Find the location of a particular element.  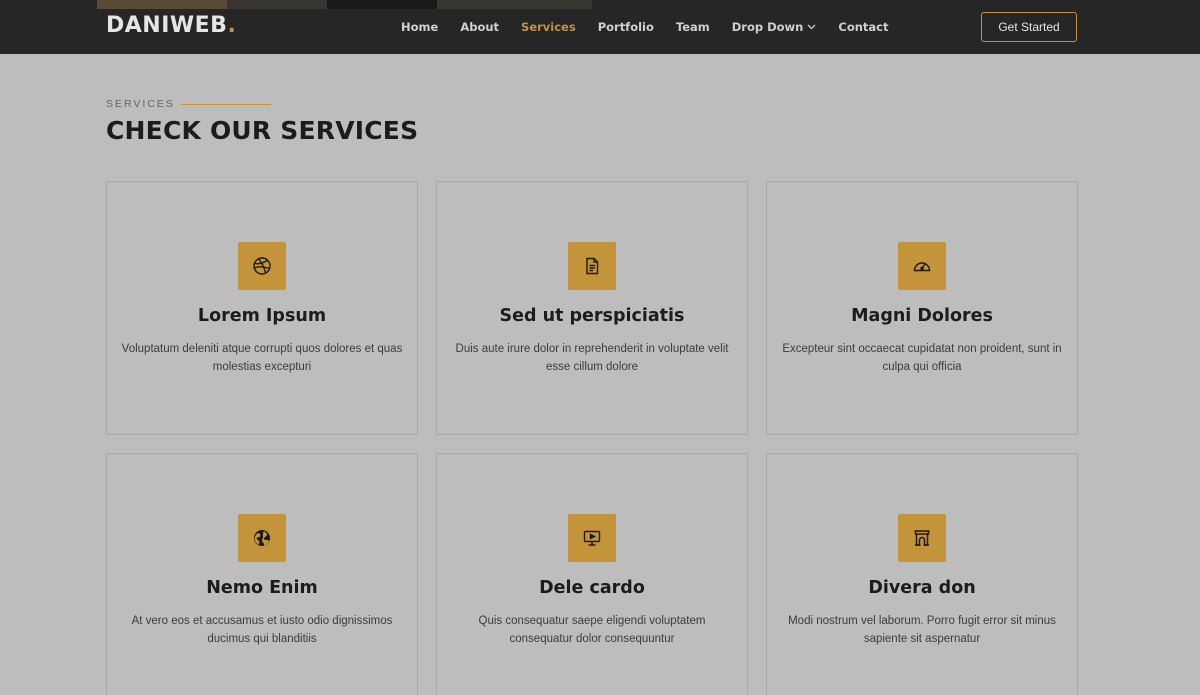

nav-dropdown-label: Drop Down is located at coordinates (767, 27).